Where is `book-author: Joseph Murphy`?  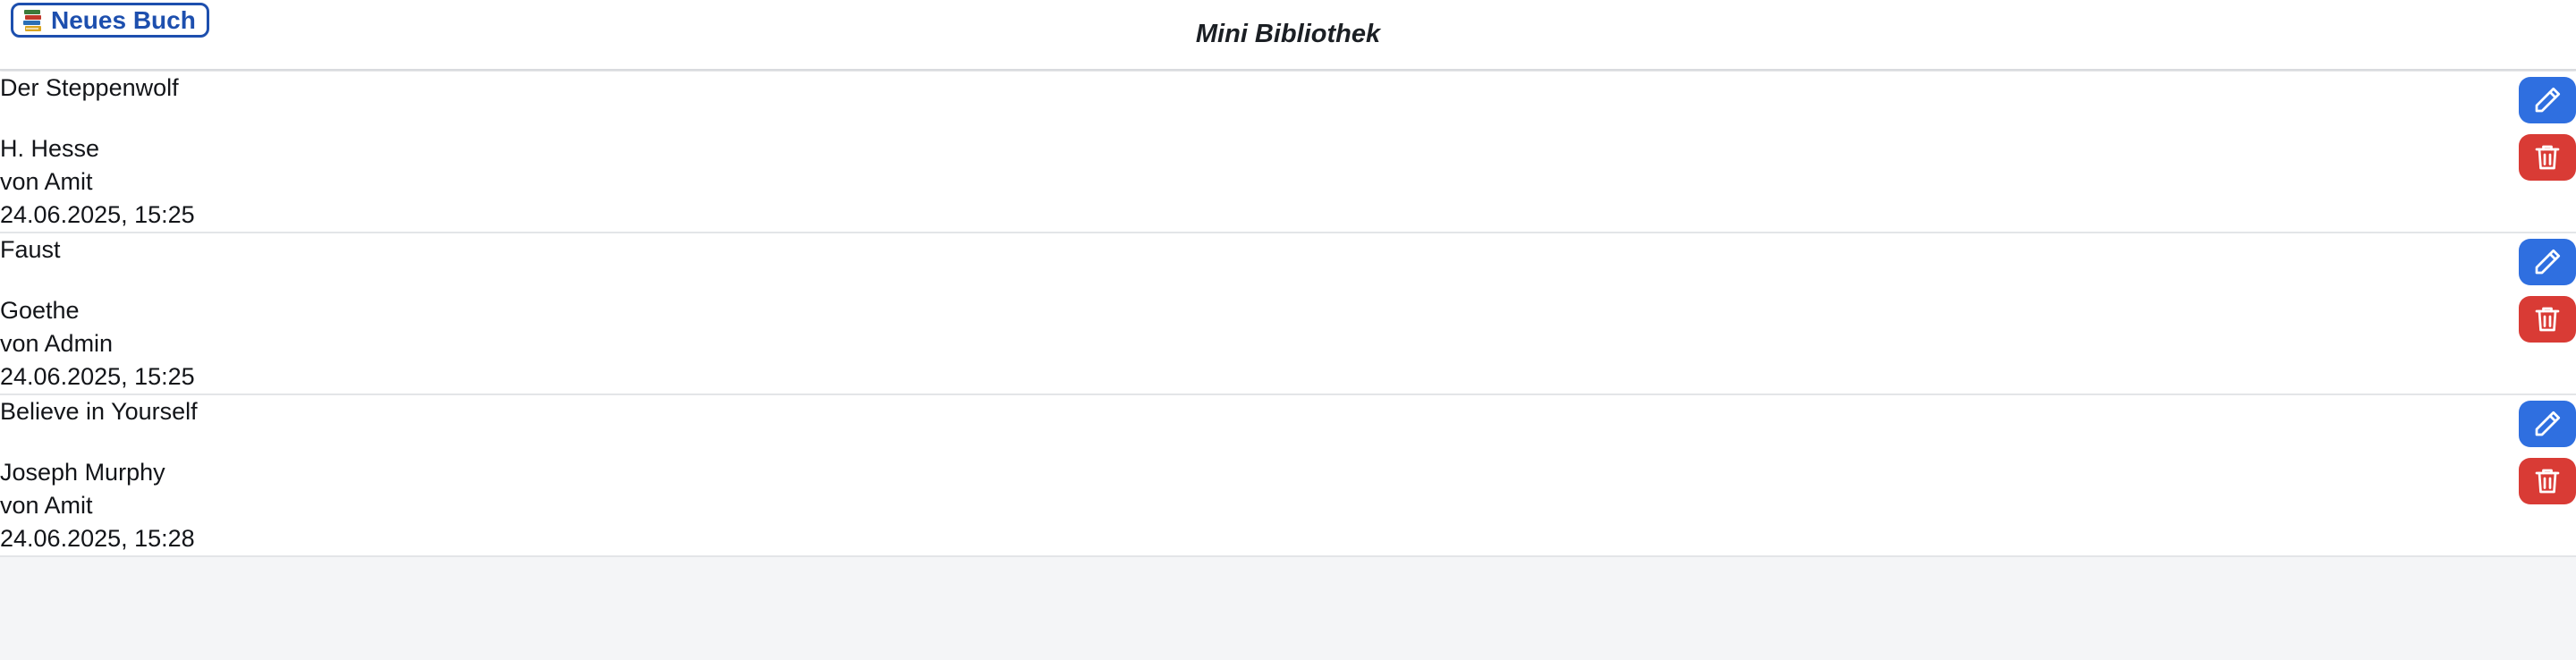 book-author: Joseph Murphy is located at coordinates (82, 472).